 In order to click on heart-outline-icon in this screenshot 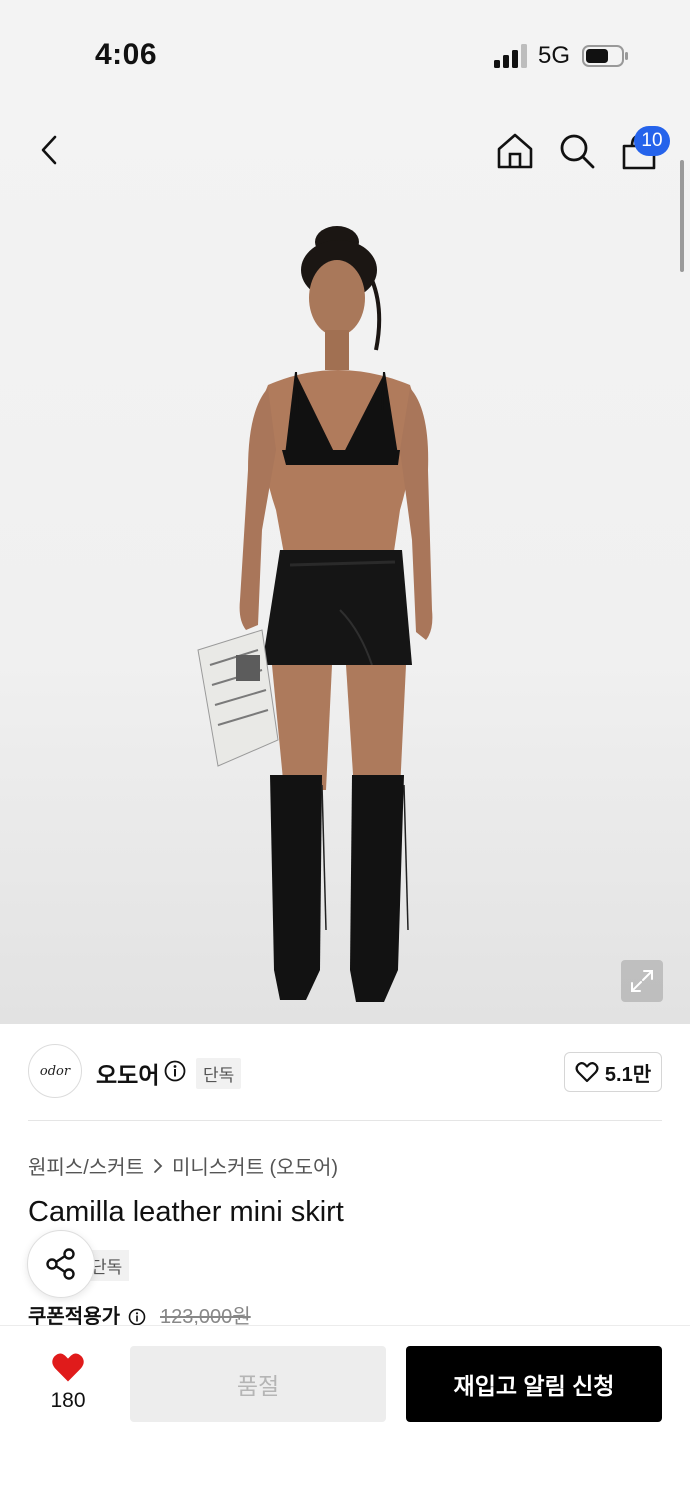, I will do `click(587, 1072)`.